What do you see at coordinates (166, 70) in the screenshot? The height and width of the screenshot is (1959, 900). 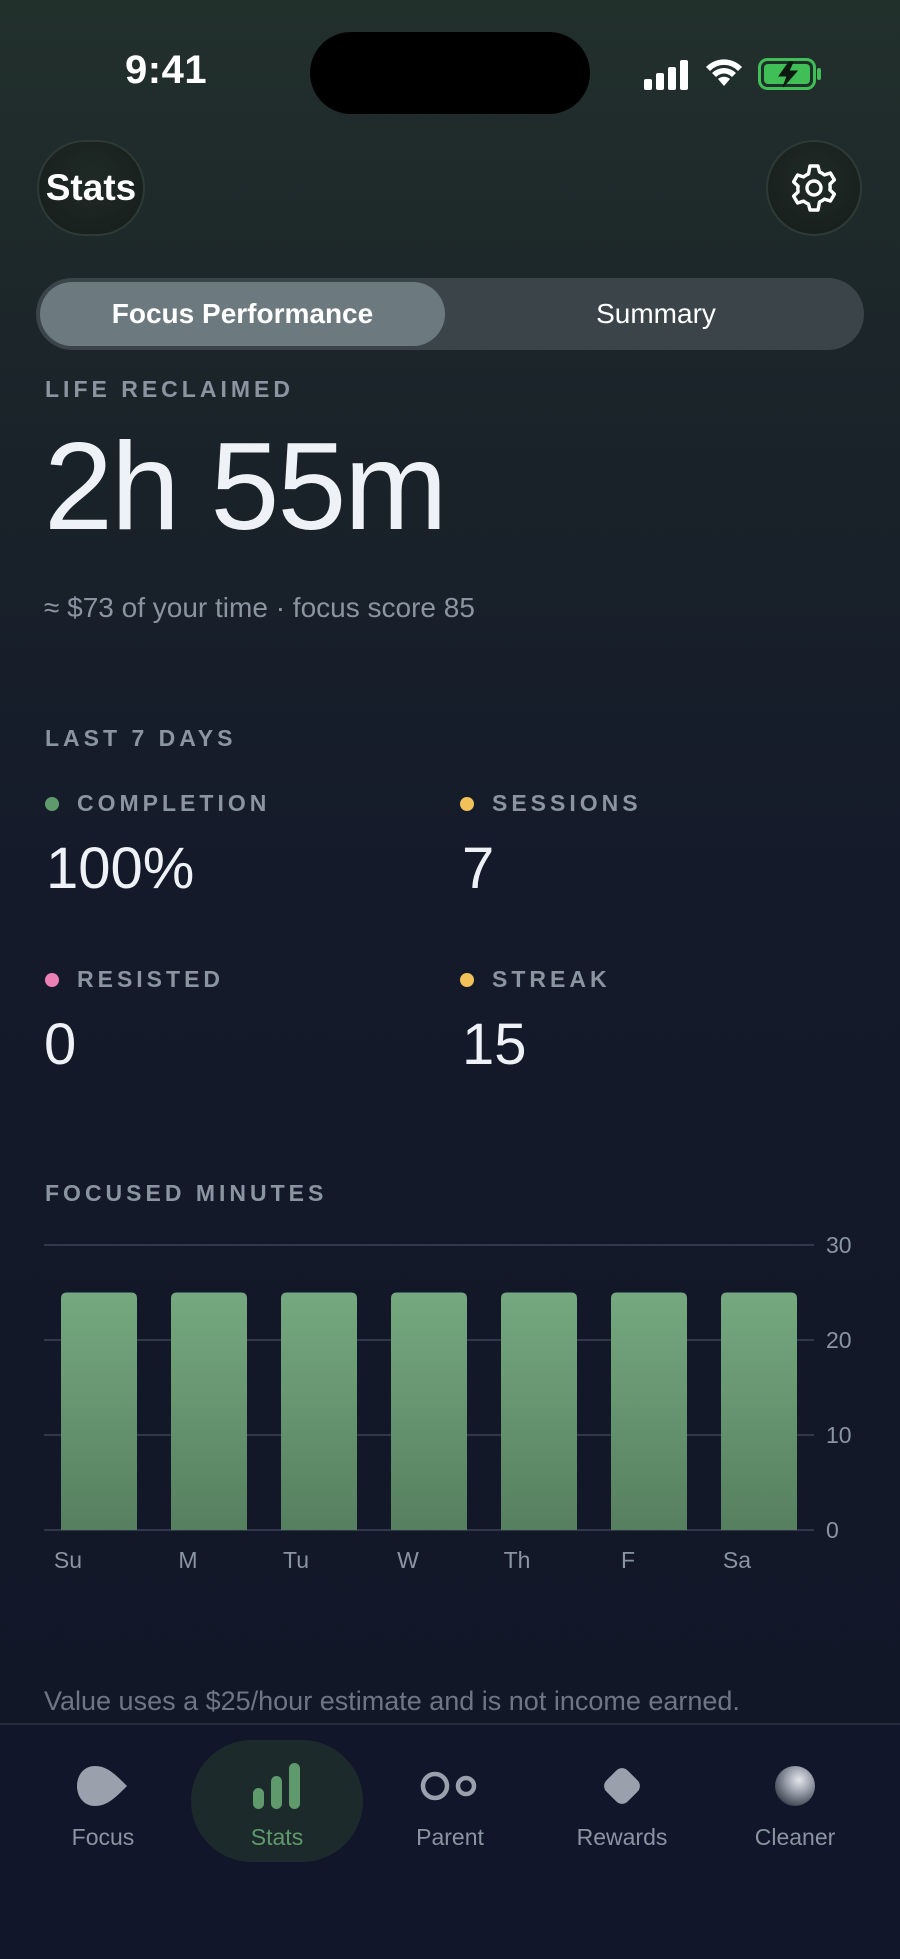 I see `status-time: 9:41` at bounding box center [166, 70].